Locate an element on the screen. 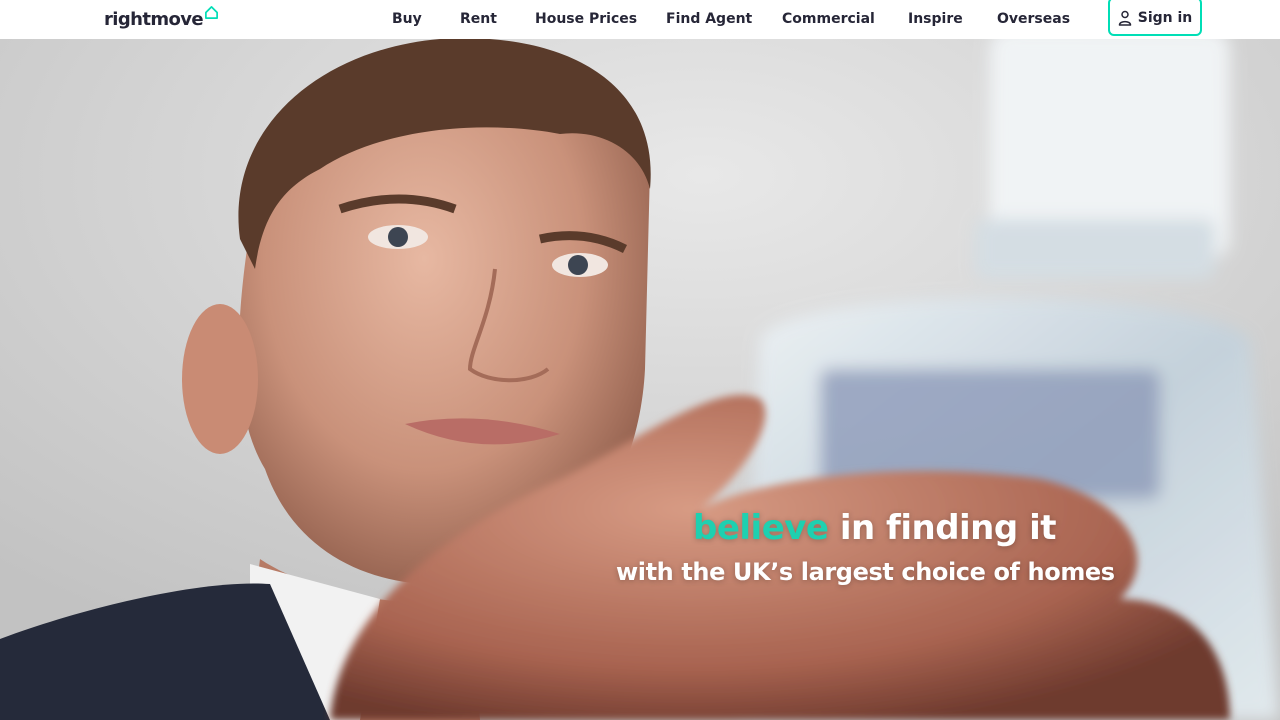 Image resolution: width=1280 pixels, height=720 pixels. user-icon is located at coordinates (1124, 18).